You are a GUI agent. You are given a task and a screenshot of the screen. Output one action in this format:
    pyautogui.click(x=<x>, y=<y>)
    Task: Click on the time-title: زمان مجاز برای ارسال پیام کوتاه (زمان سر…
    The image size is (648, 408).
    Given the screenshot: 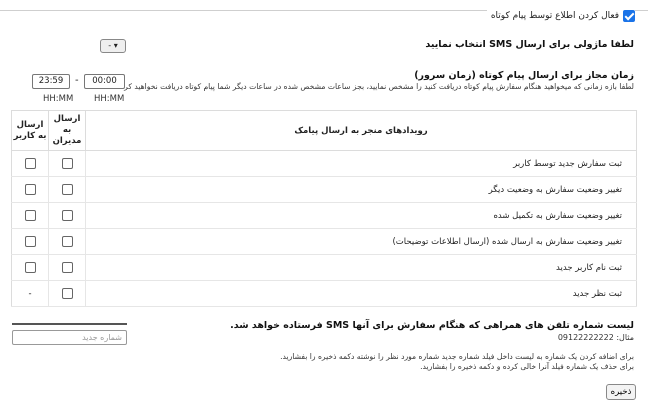 What is the action you would take?
    pyautogui.click(x=524, y=75)
    